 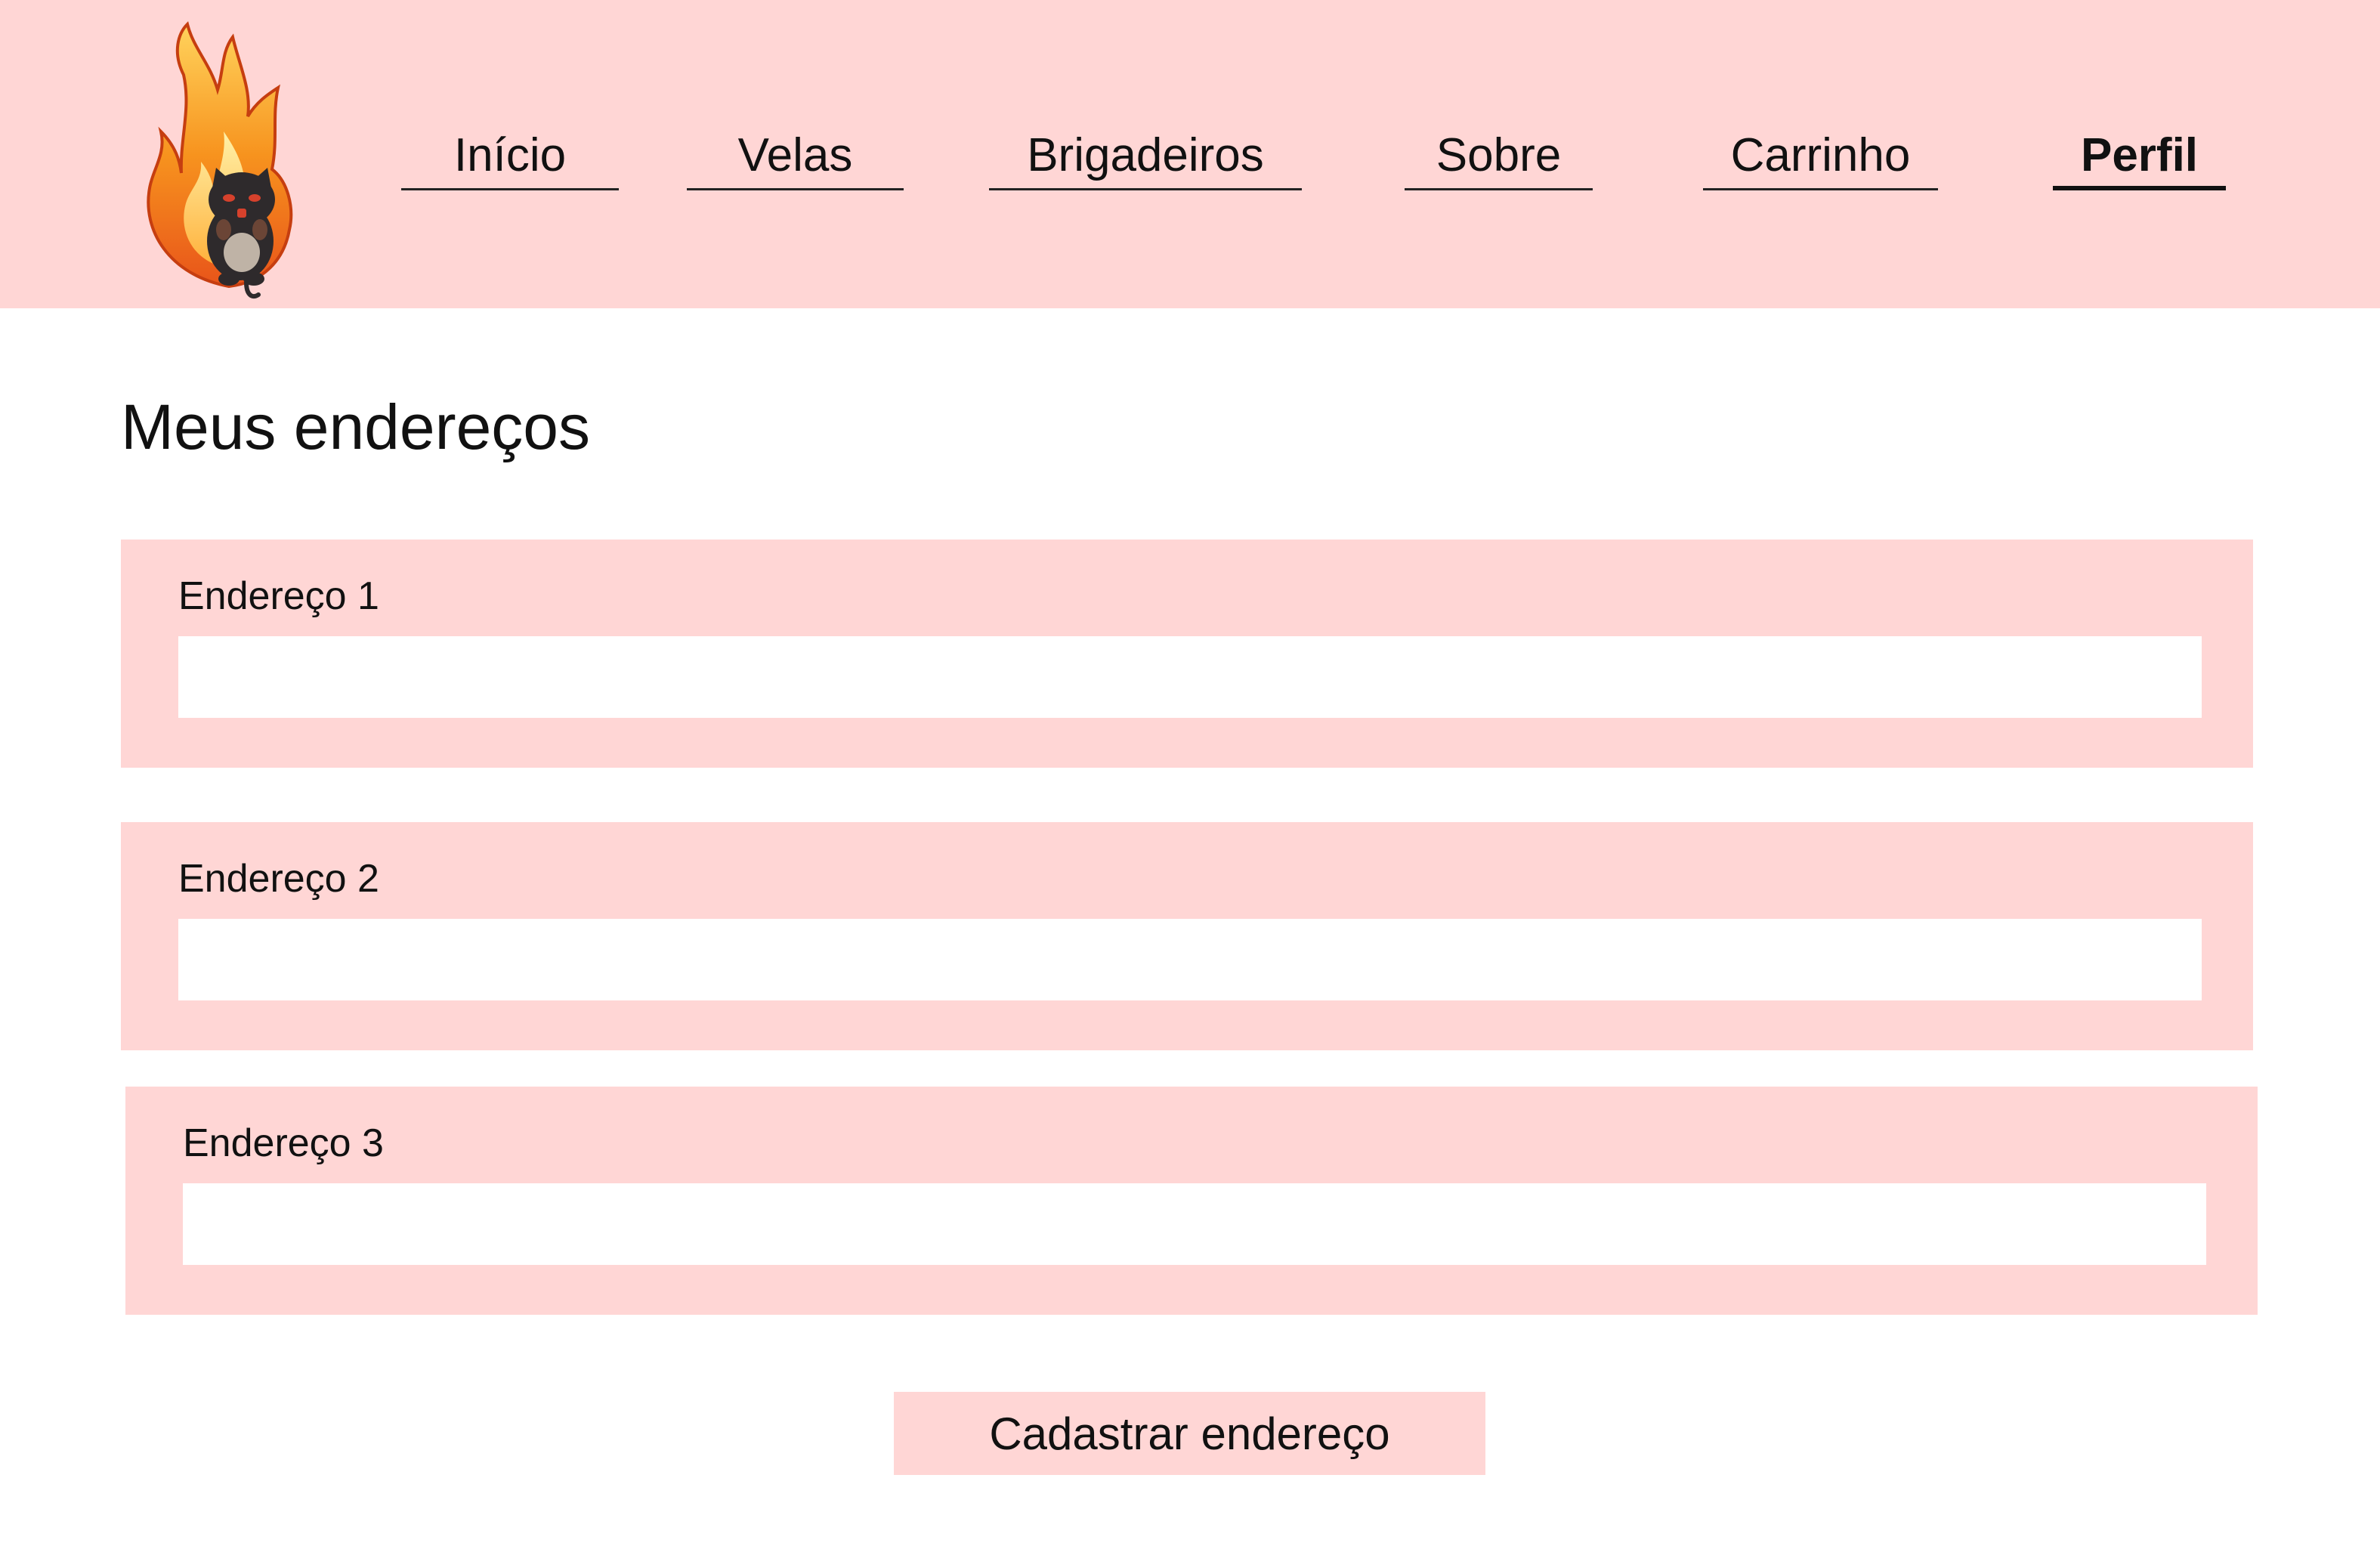 I want to click on address-1-label: Endereço 1, so click(x=278, y=596).